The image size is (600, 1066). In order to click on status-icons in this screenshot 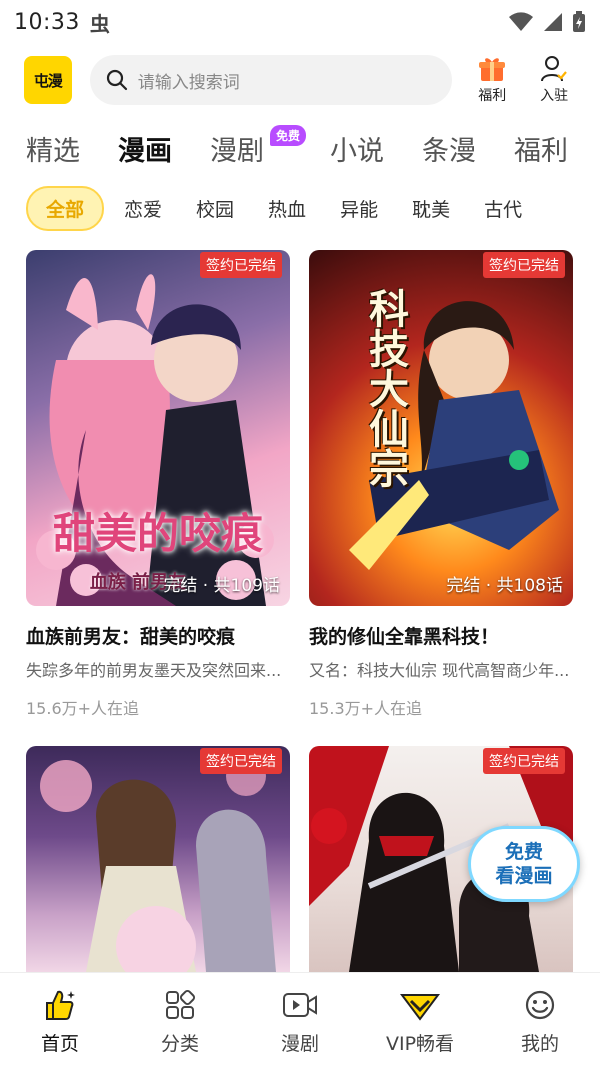, I will do `click(547, 22)`.